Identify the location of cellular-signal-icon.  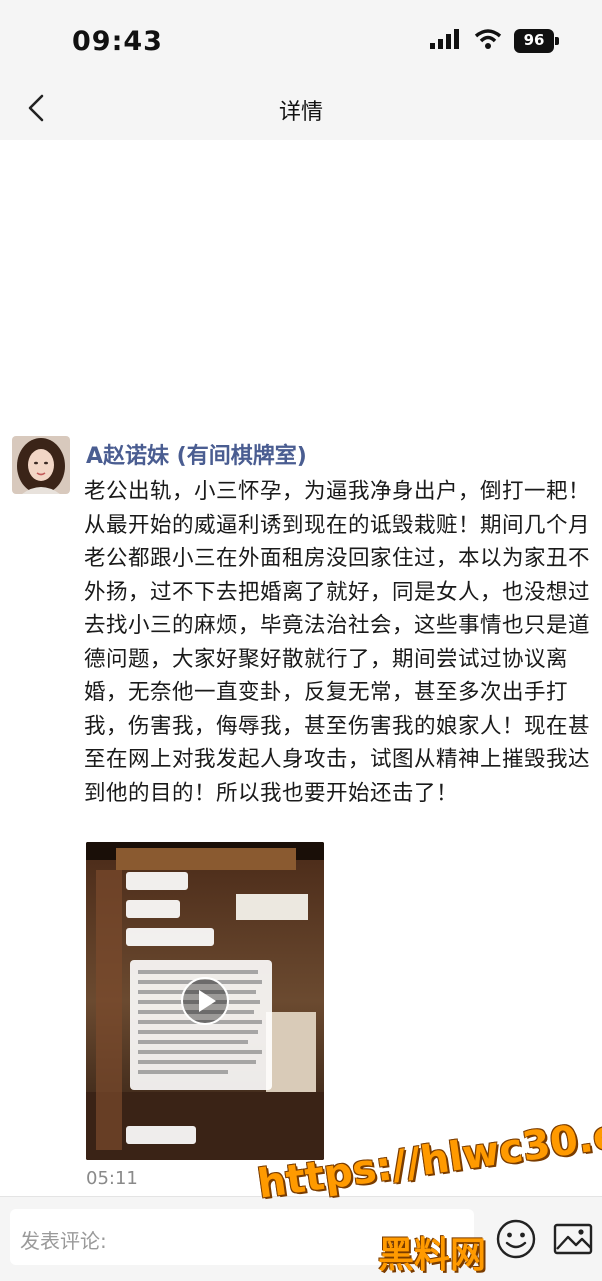
(446, 41).